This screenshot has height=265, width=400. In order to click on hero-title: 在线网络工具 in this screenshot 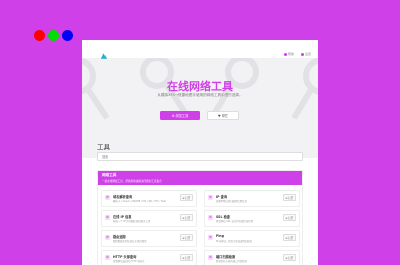, I will do `click(200, 86)`.